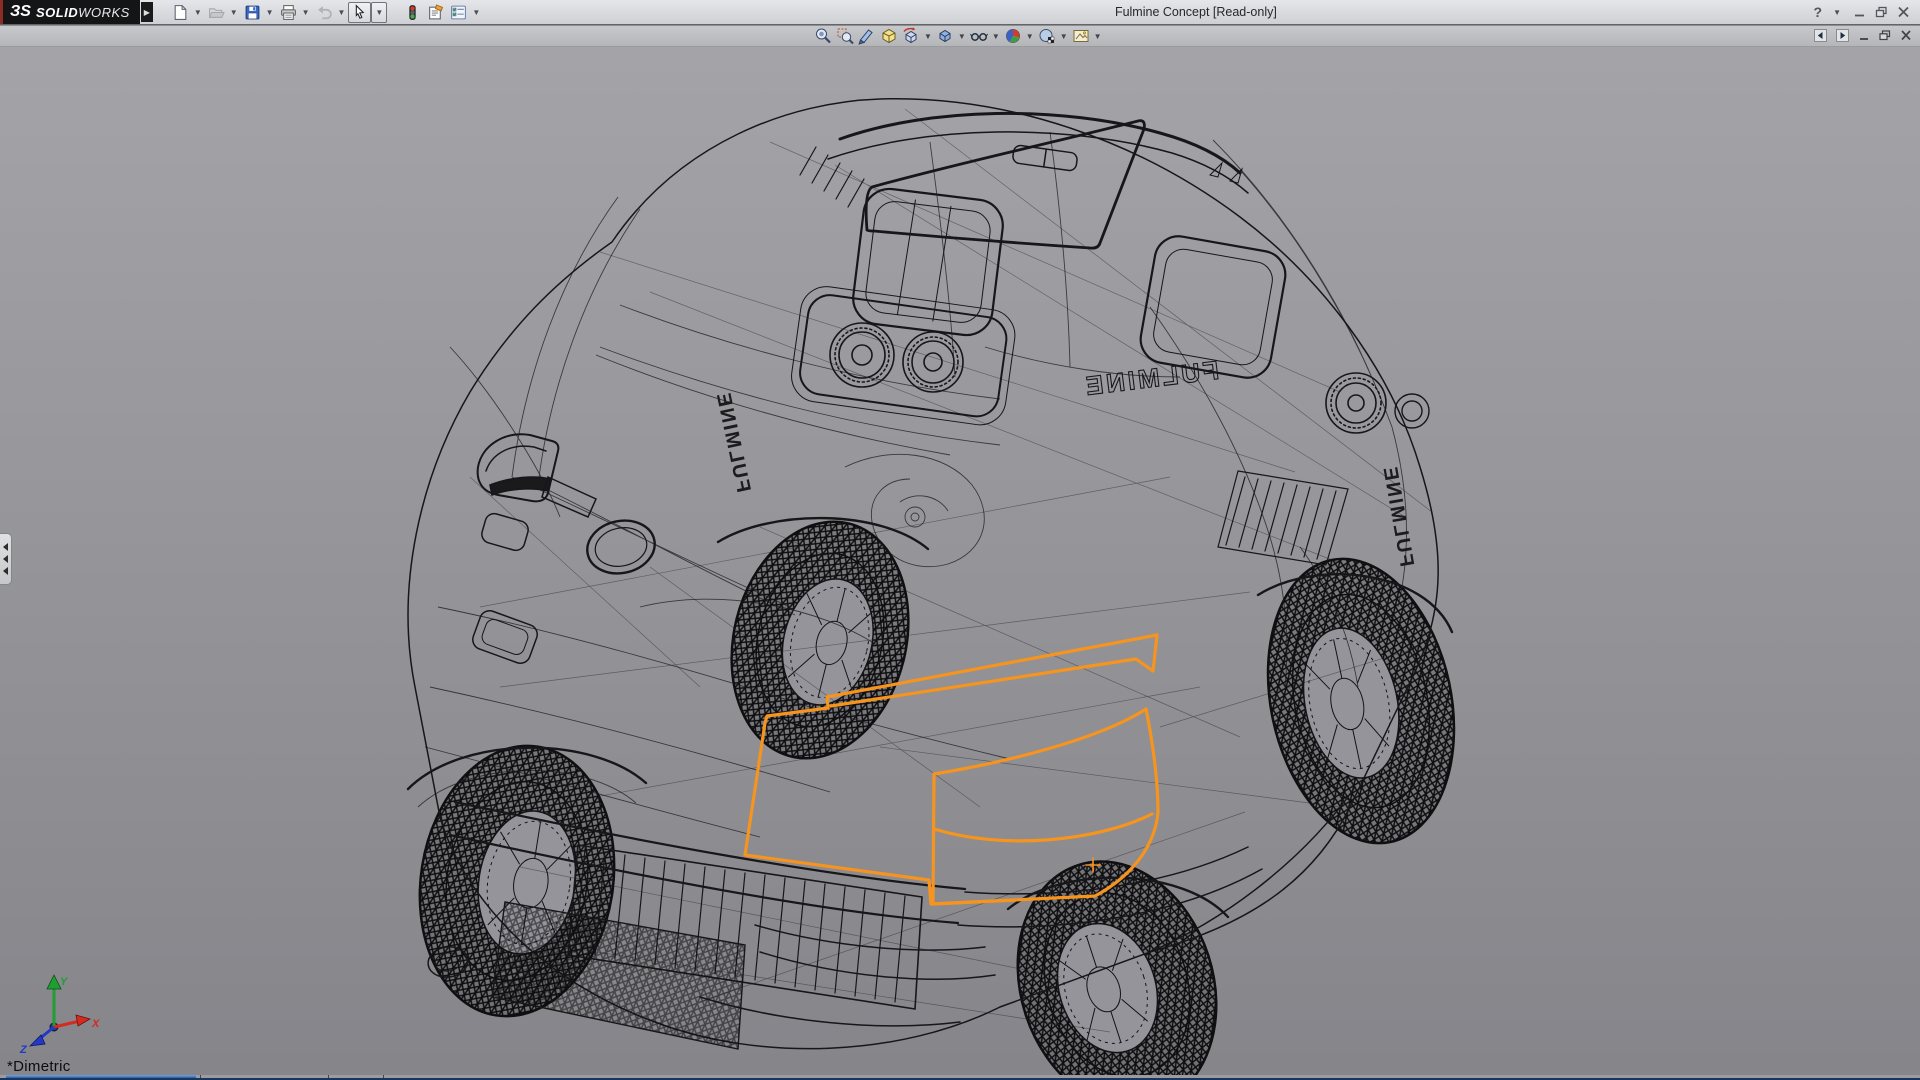 The image size is (1920, 1080). What do you see at coordinates (39, 1066) in the screenshot?
I see `view-orientation-label: *Dimetric` at bounding box center [39, 1066].